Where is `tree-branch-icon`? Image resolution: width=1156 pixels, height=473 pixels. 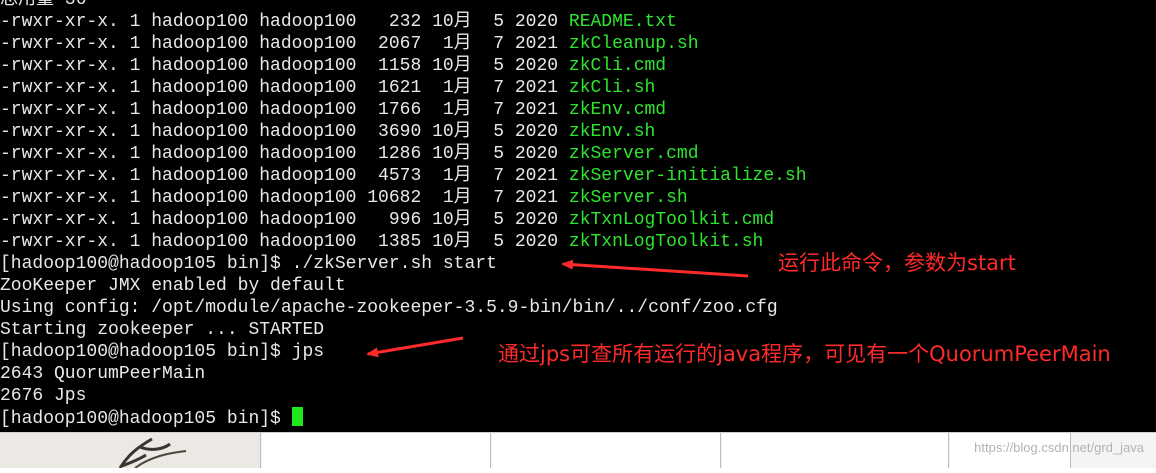 tree-branch-icon is located at coordinates (130, 451).